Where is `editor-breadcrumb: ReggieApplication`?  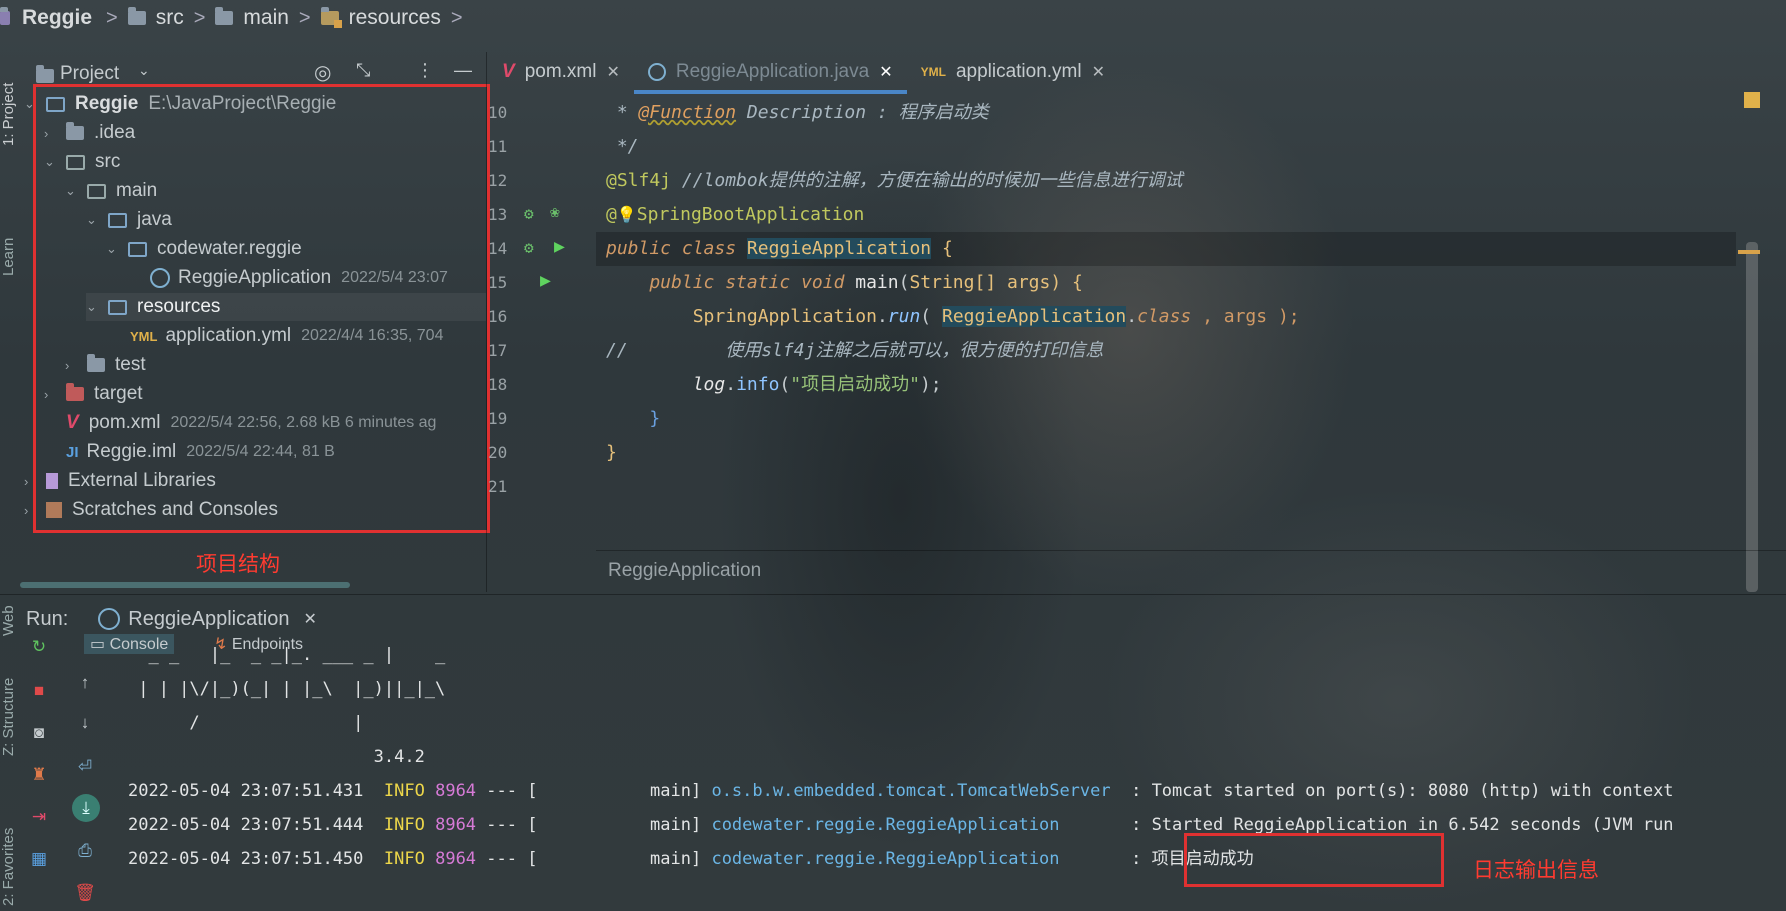
editor-breadcrumb: ReggieApplication is located at coordinates (684, 571).